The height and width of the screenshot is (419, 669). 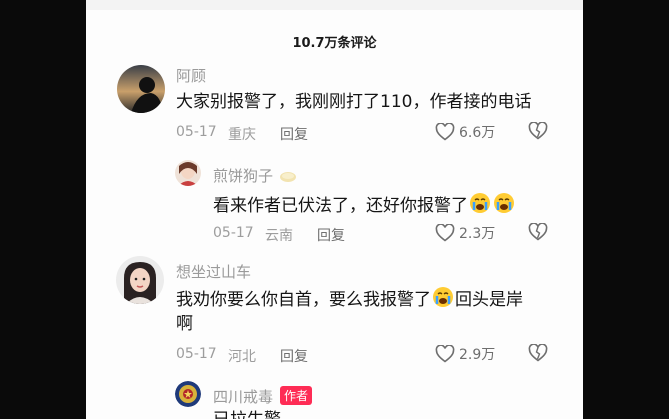 What do you see at coordinates (303, 300) in the screenshot?
I see `comment-text-part: 我劝你要么你自首，要么我报警了` at bounding box center [303, 300].